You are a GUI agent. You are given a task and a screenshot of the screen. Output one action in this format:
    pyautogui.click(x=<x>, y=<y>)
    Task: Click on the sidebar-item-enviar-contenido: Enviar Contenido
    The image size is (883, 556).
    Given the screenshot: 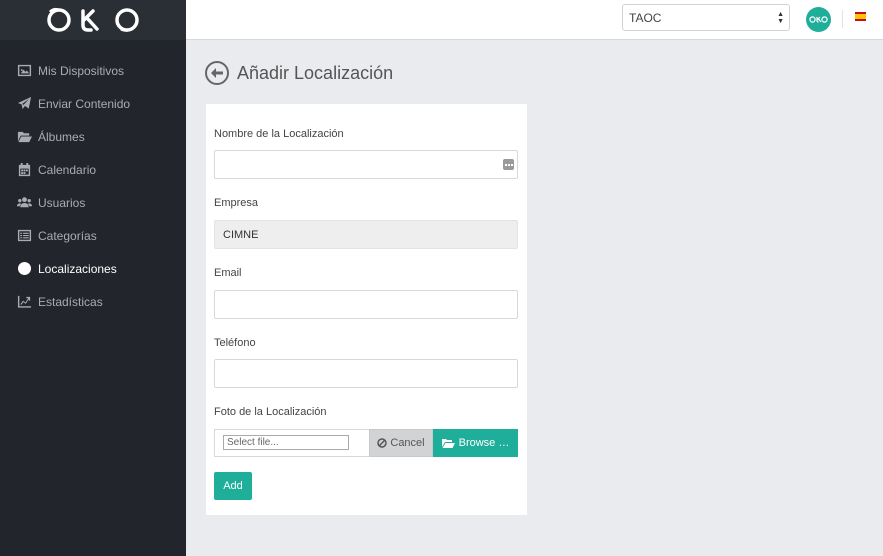 What is the action you would take?
    pyautogui.click(x=93, y=103)
    